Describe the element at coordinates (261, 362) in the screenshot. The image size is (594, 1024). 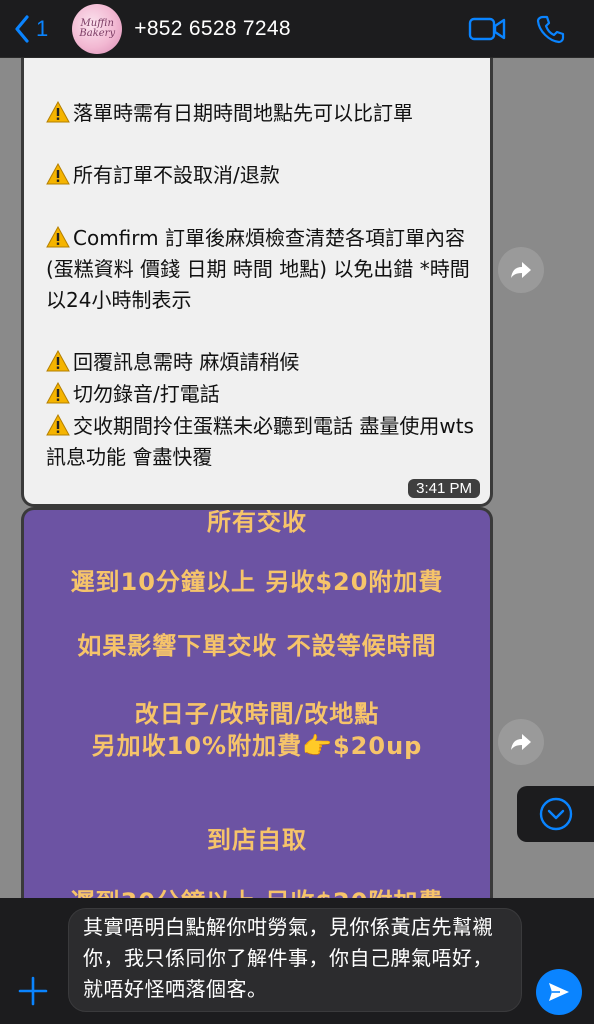
I see `message-line: 回覆訊息需時 麻煩請稍候` at that location.